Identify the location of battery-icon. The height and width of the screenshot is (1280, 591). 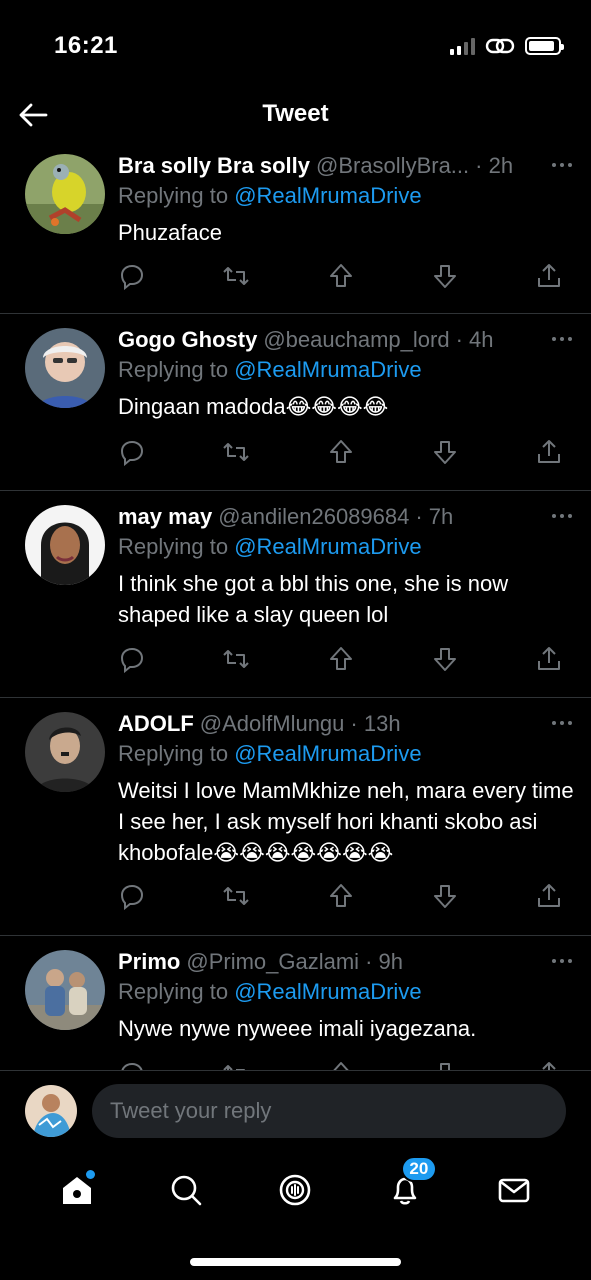
(544, 46).